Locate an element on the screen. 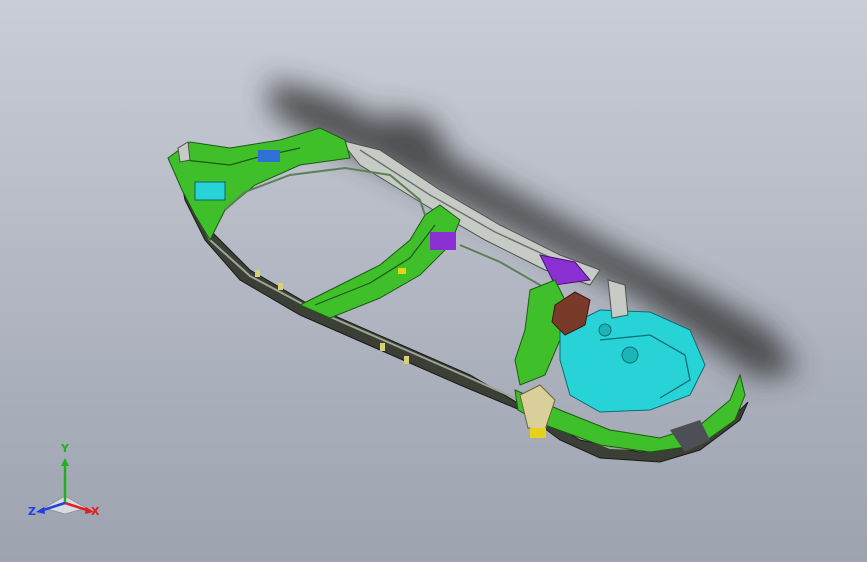 The image size is (867, 562). z-axis-label: Z is located at coordinates (32, 511).